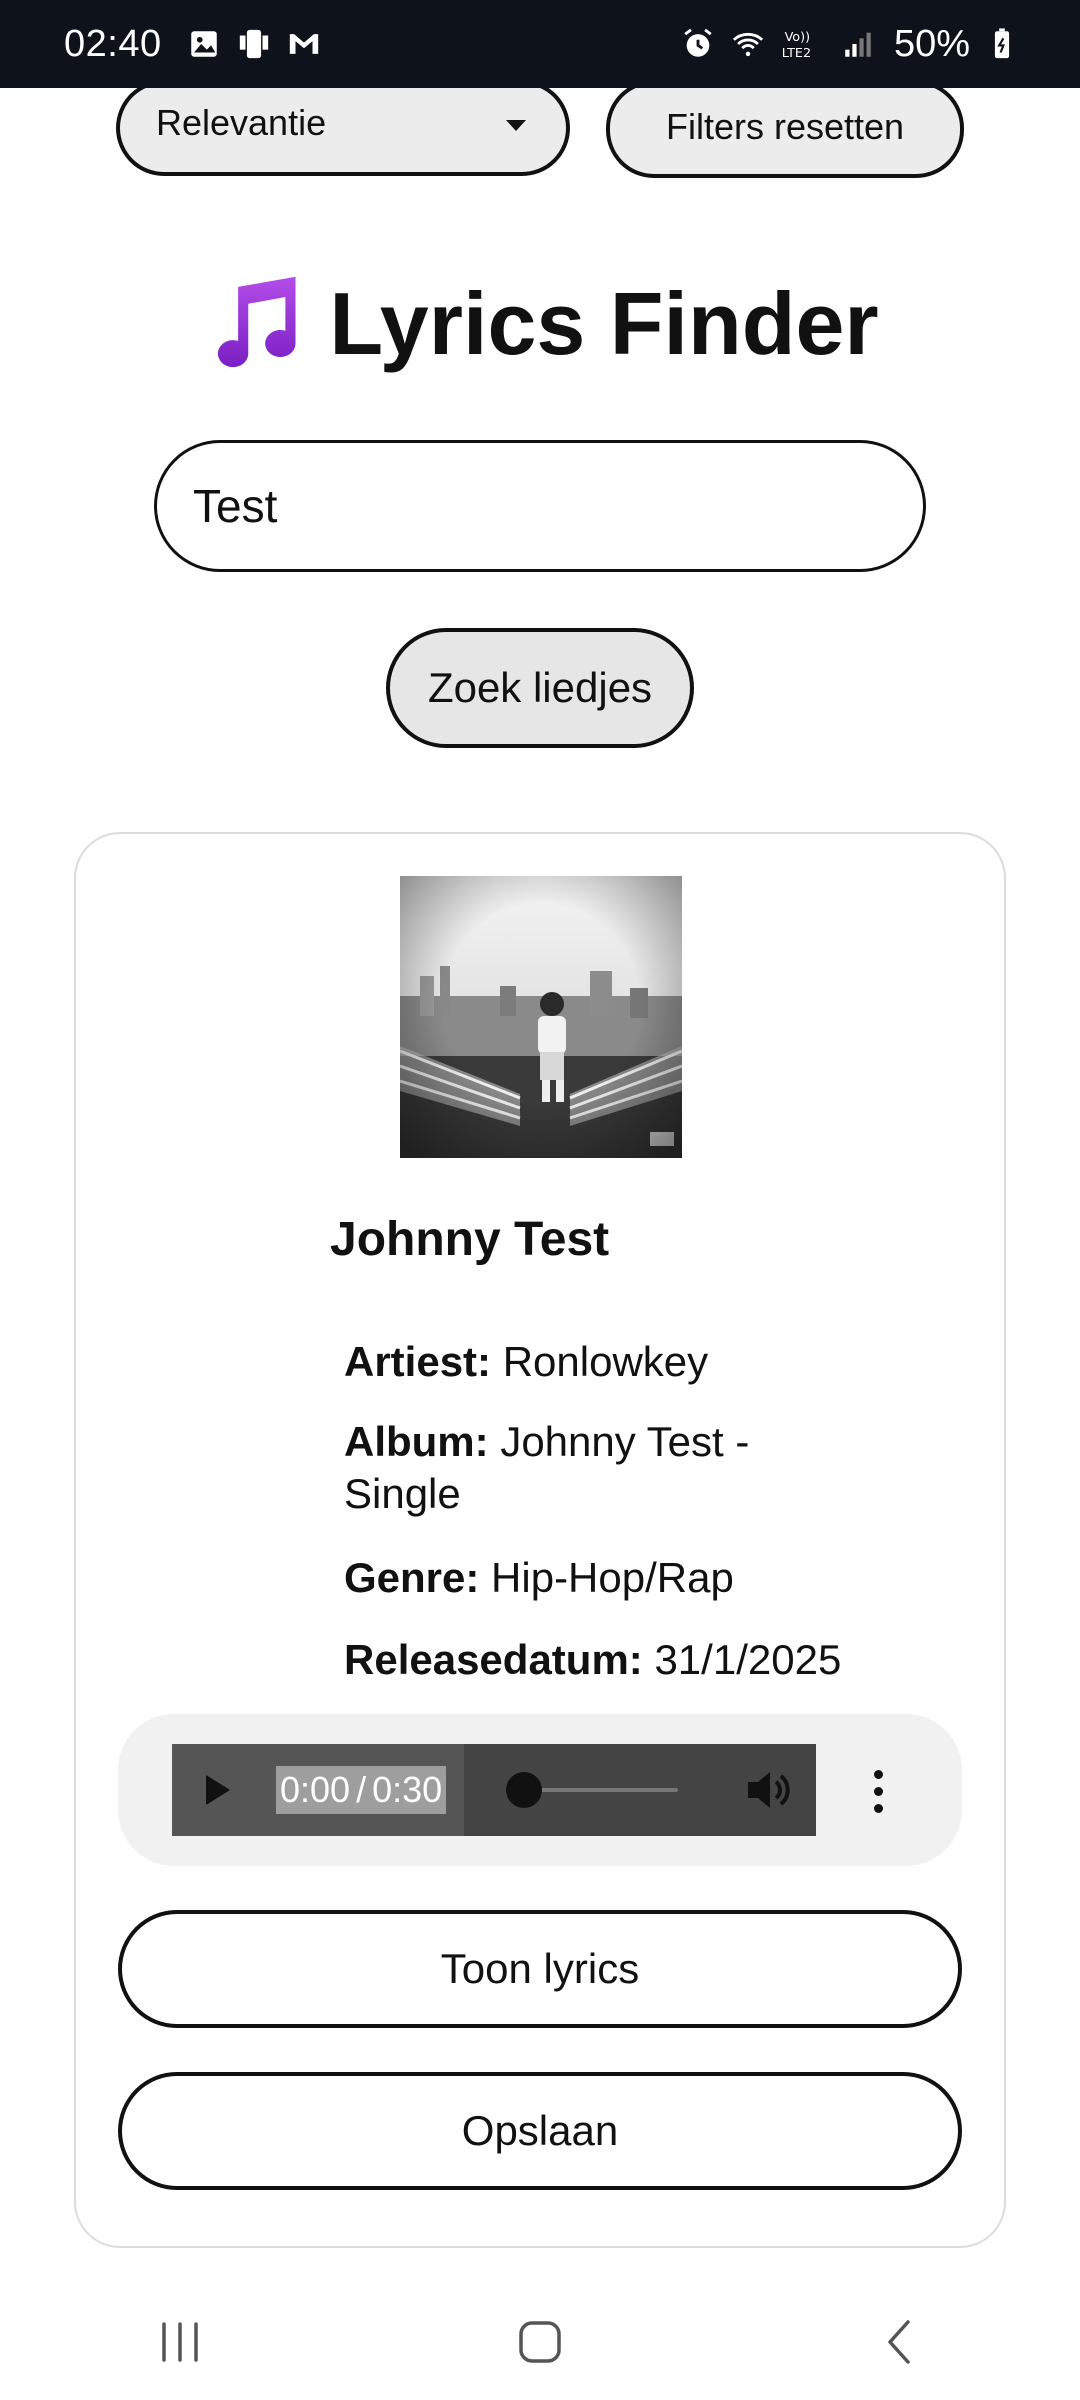 Image resolution: width=1080 pixels, height=2400 pixels. I want to click on audio-time: 0:00/0:30, so click(361, 1790).